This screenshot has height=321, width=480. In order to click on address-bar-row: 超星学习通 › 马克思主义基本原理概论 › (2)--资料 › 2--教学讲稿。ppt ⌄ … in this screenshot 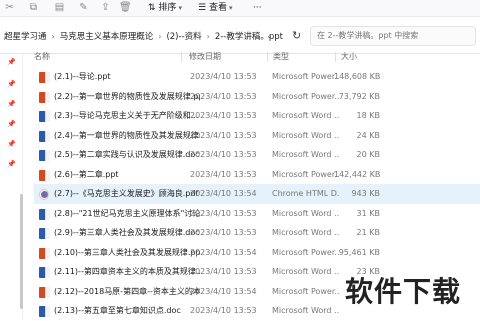, I will do `click(240, 35)`.